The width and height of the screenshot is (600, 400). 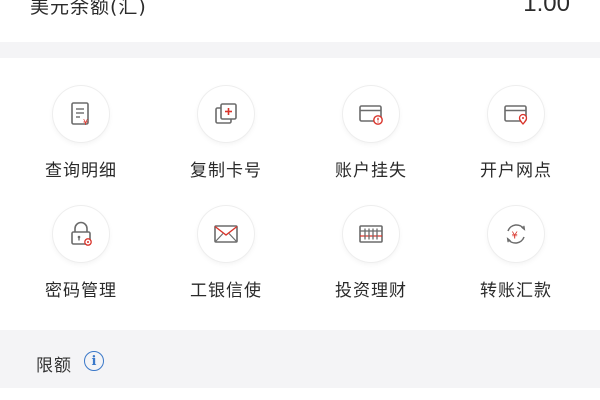 What do you see at coordinates (516, 291) in the screenshot?
I see `service-label: 转账汇款` at bounding box center [516, 291].